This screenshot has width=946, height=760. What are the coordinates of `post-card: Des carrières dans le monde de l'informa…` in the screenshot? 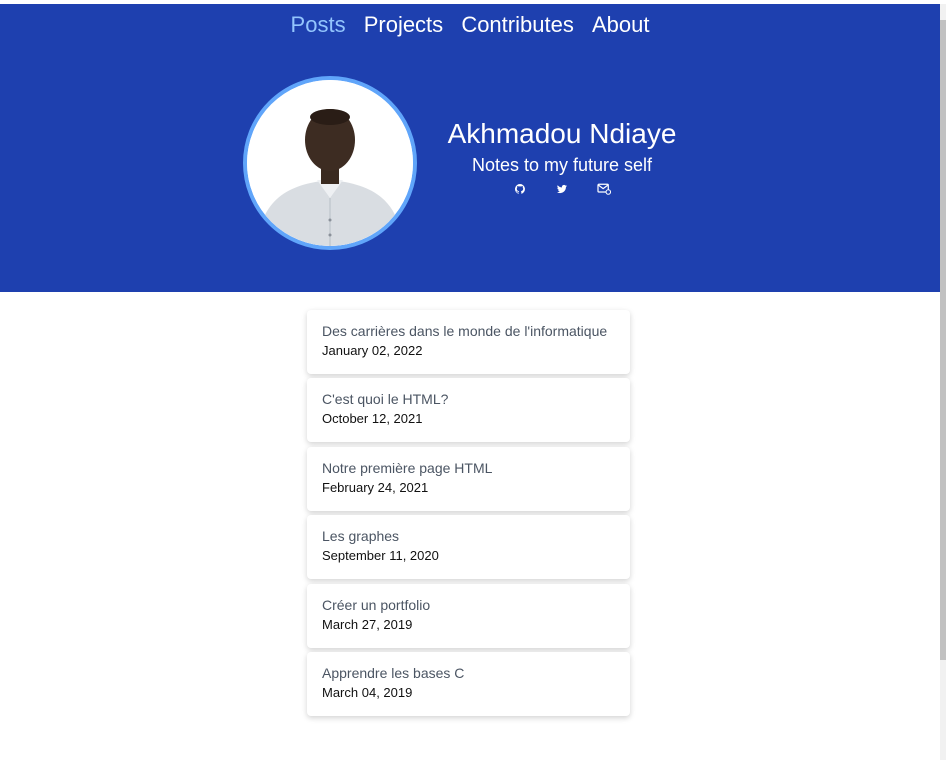 It's located at (468, 342).